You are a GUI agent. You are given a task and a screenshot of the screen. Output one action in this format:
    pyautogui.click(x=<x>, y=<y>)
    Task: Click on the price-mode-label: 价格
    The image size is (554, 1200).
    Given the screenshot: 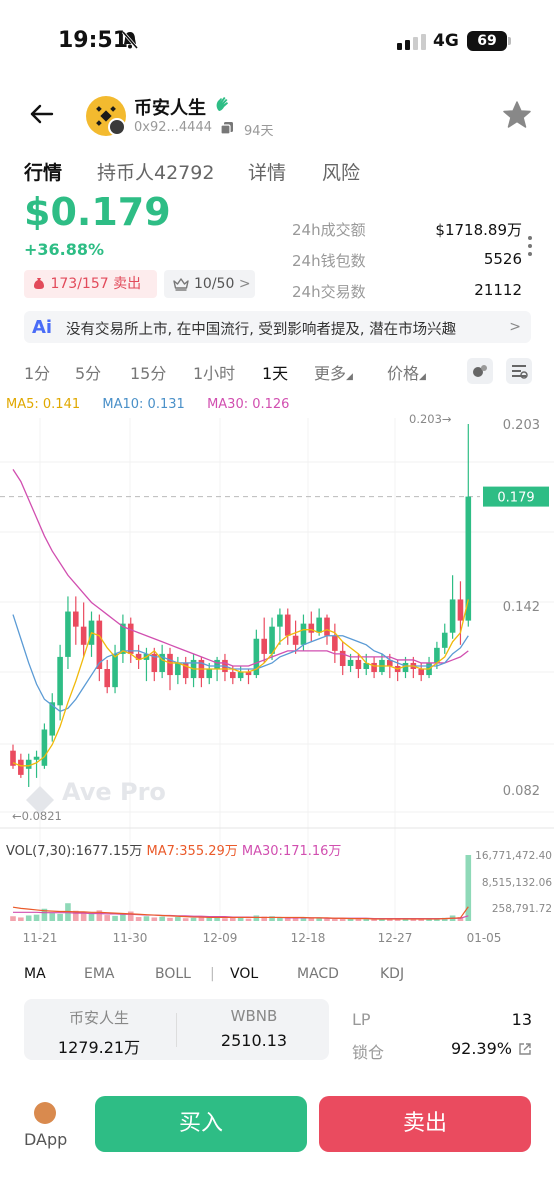 What is the action you would take?
    pyautogui.click(x=403, y=373)
    